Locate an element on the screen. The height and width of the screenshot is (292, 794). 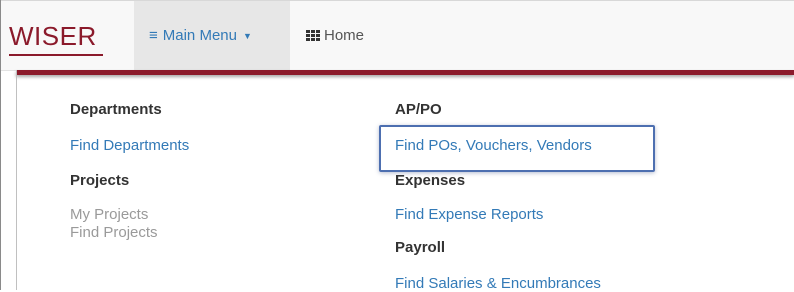
menu-heading-projects: Projects is located at coordinates (100, 180).